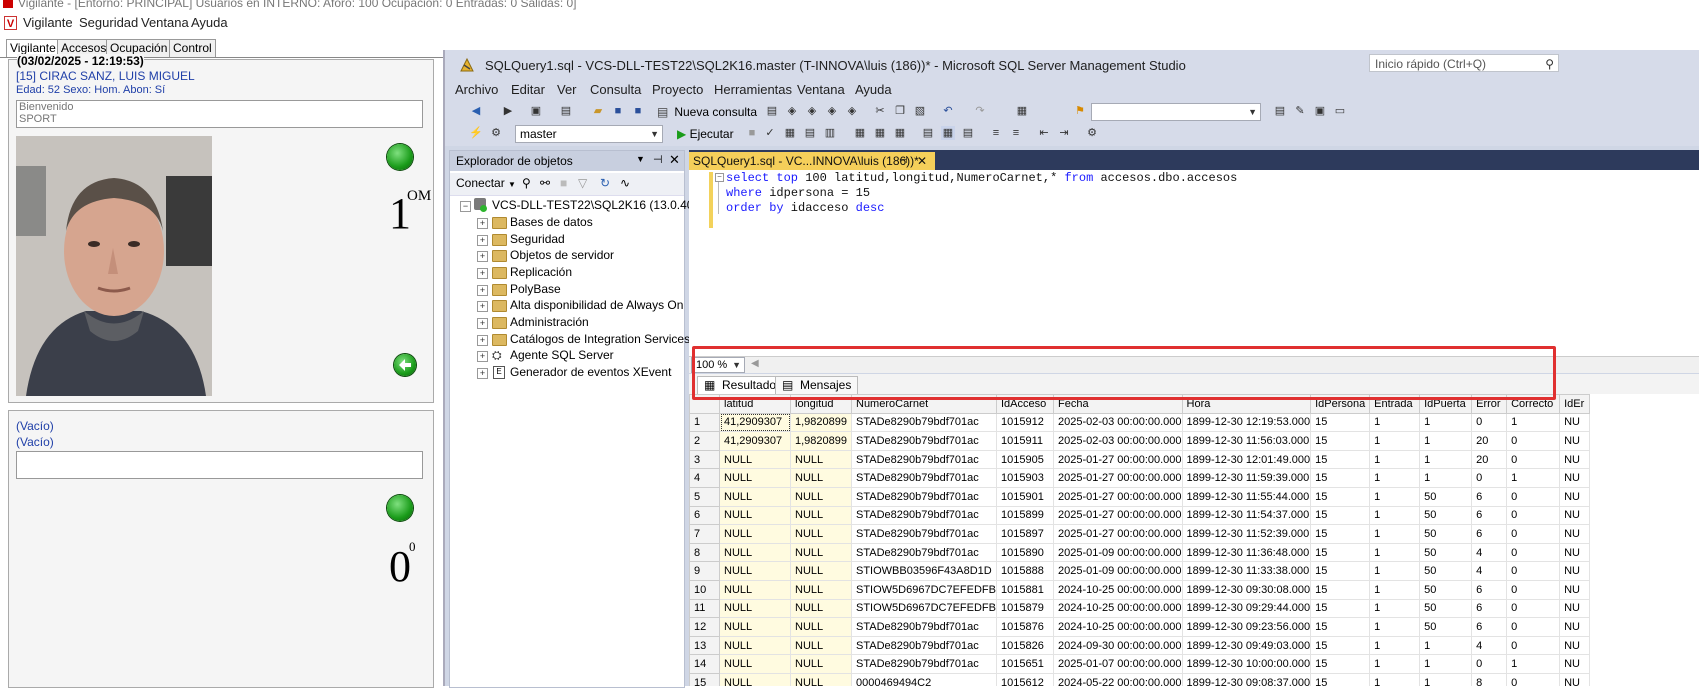 The width and height of the screenshot is (1699, 688). I want to click on change-connection-icon: ⚙, so click(496, 133).